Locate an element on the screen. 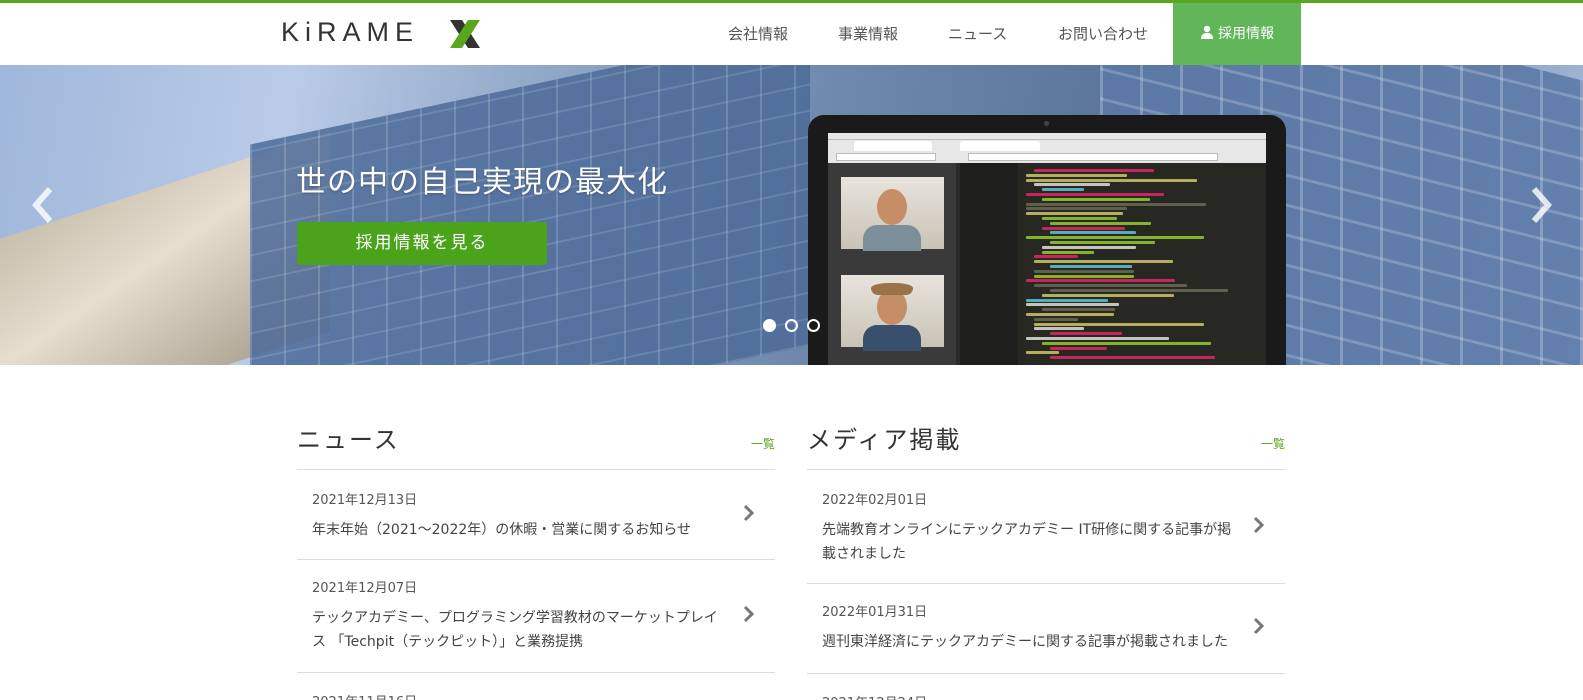 The width and height of the screenshot is (1583, 700). laptop-image is located at coordinates (1047, 240).